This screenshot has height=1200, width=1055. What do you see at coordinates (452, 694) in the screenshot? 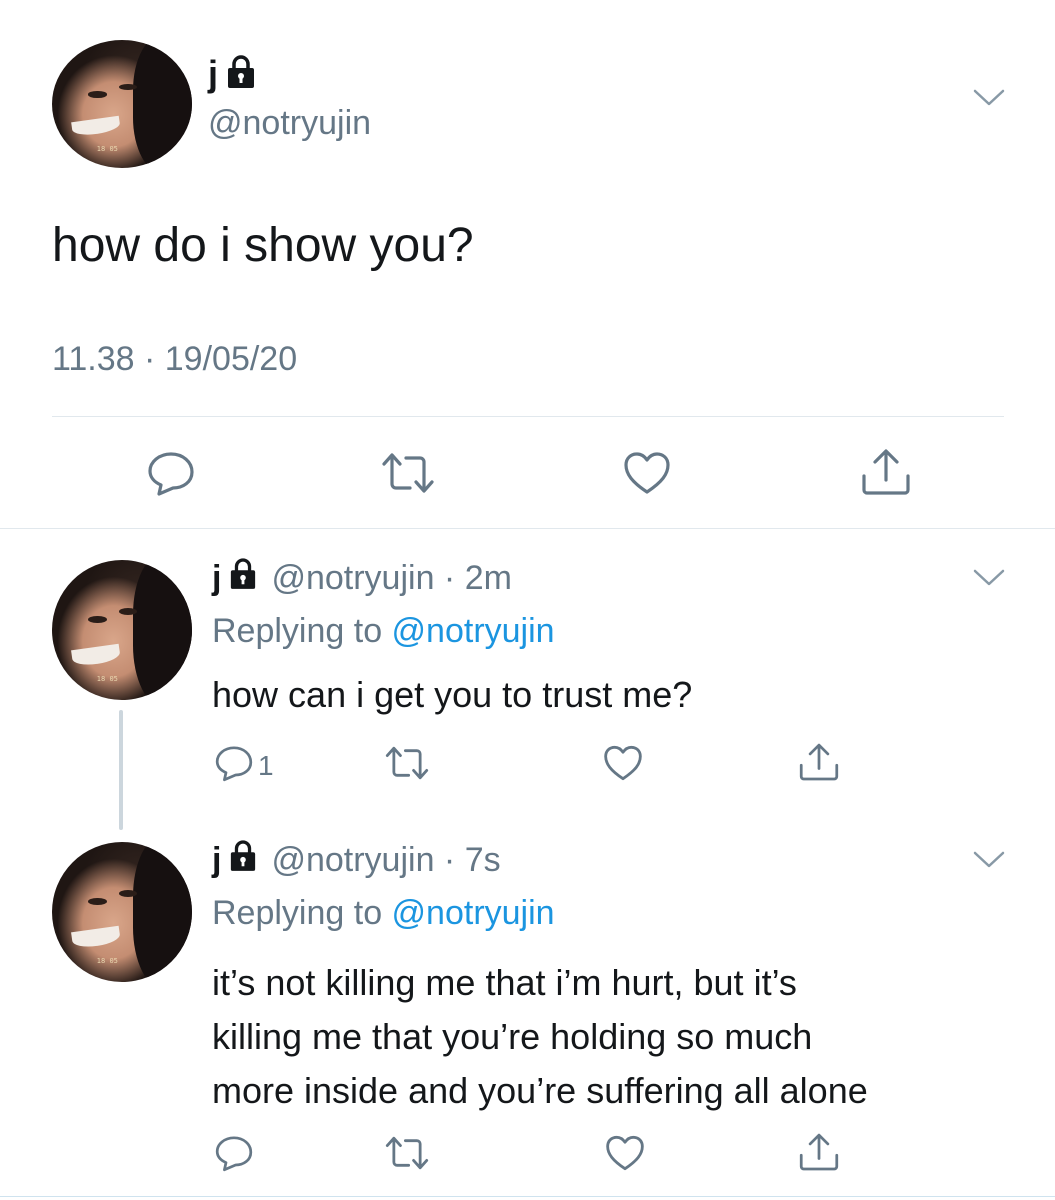
I see `tweet-text: how can i get you to trust me?` at bounding box center [452, 694].